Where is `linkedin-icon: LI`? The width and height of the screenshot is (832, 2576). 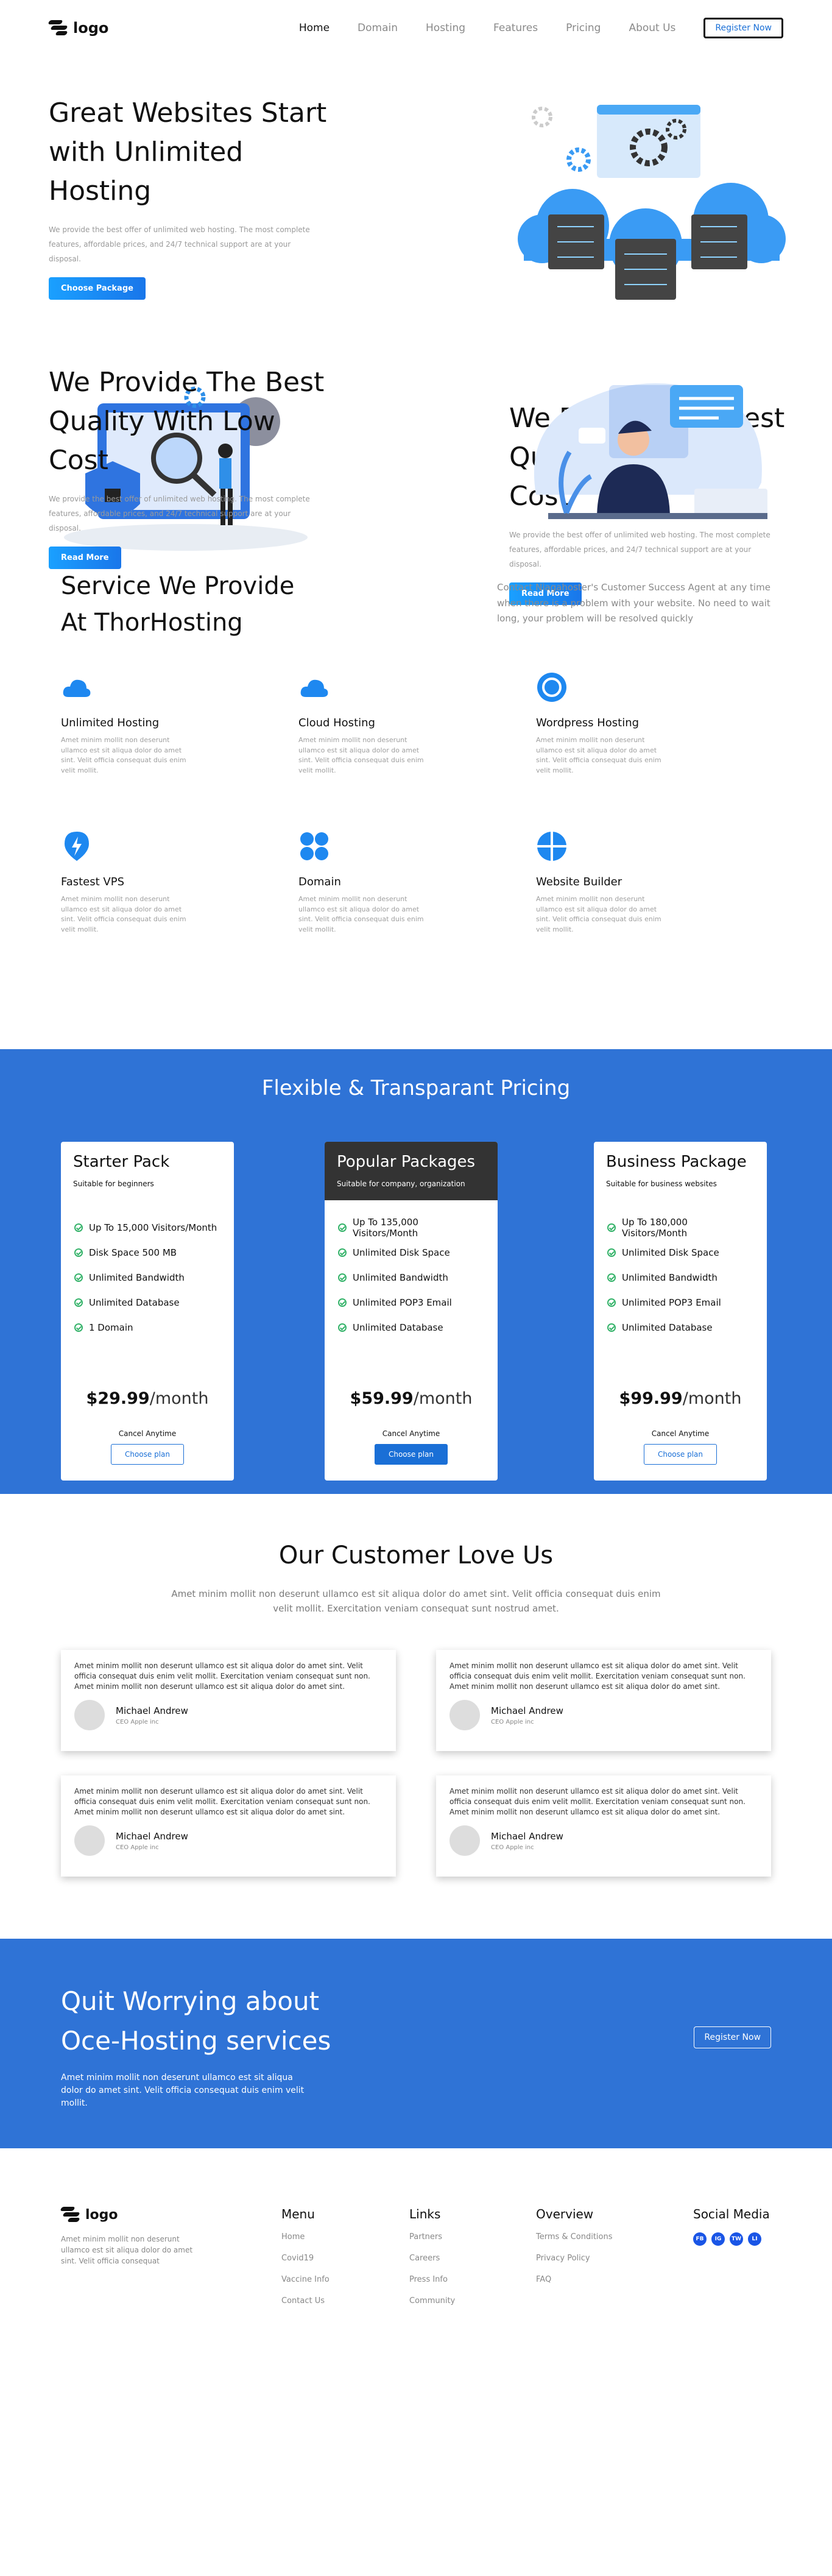 linkedin-icon: LI is located at coordinates (755, 2239).